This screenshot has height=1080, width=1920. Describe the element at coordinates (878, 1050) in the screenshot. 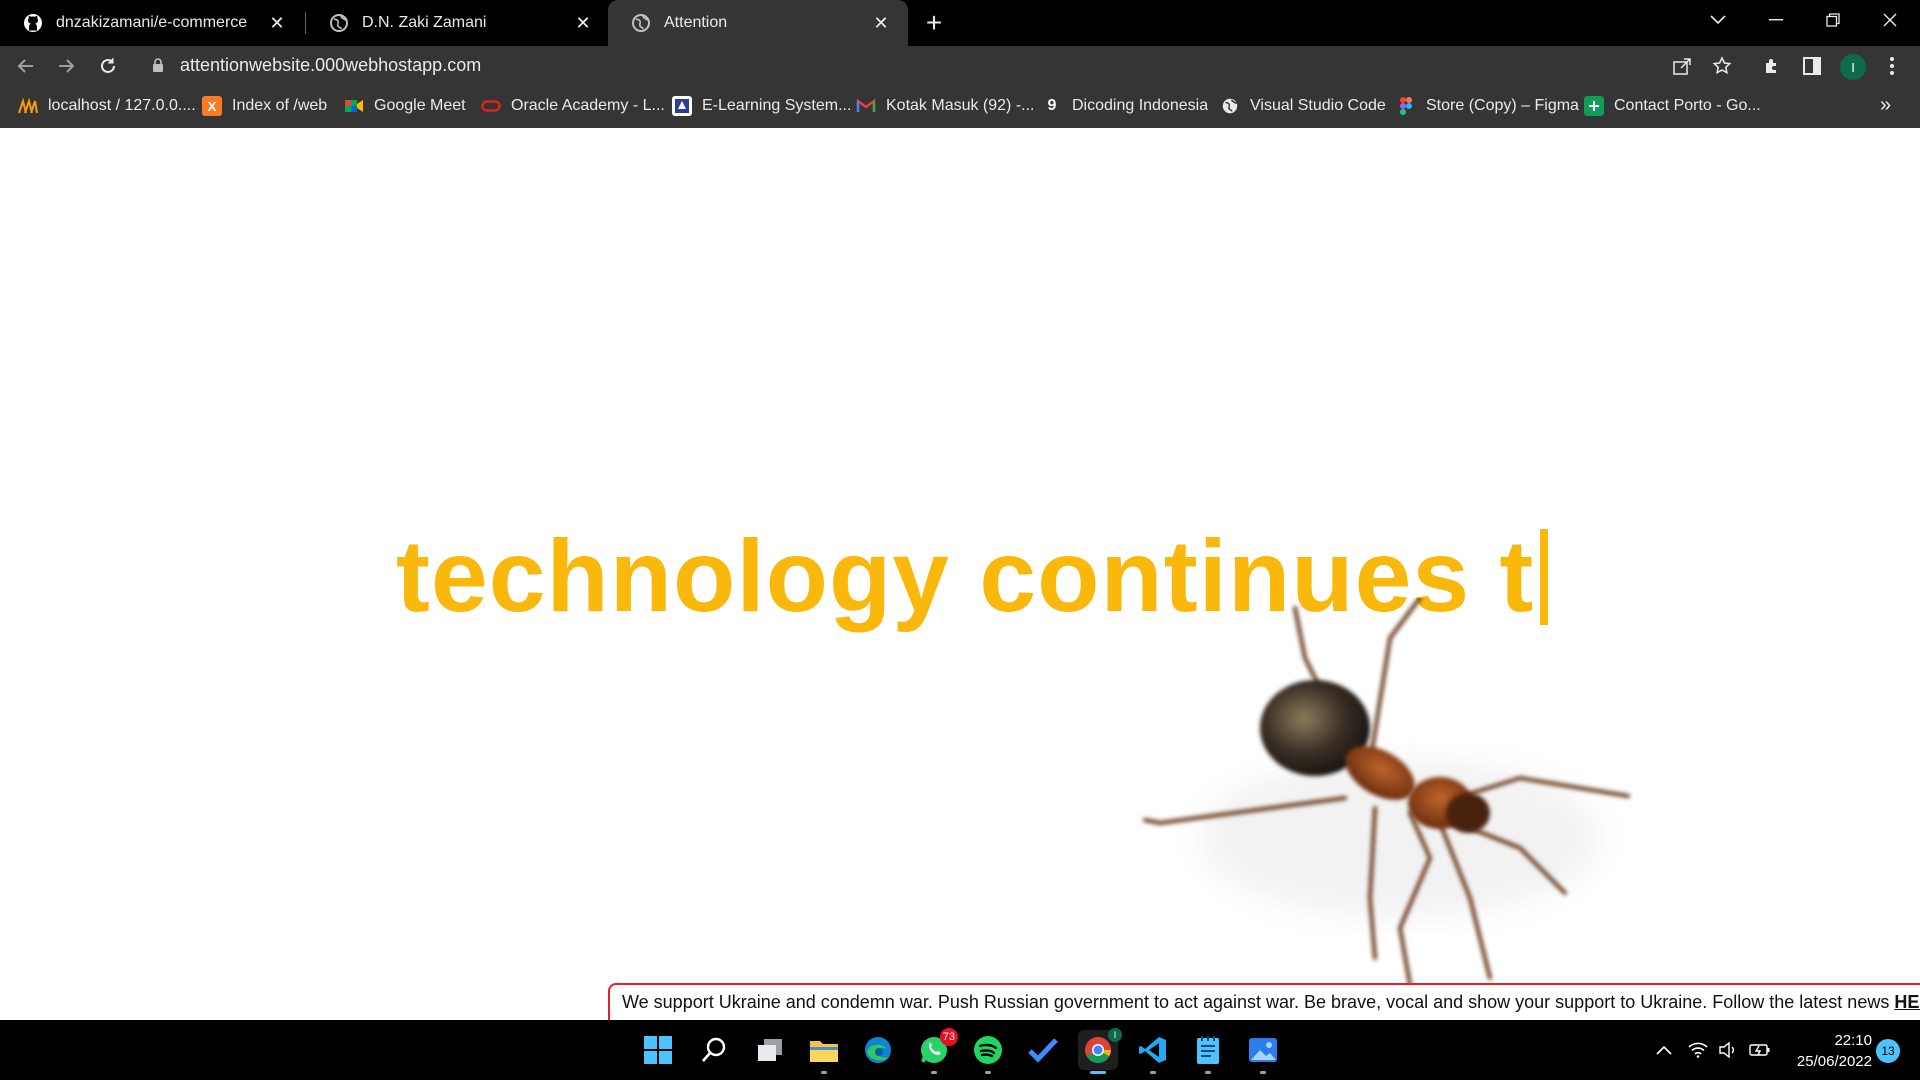

I see `edge-icon` at that location.